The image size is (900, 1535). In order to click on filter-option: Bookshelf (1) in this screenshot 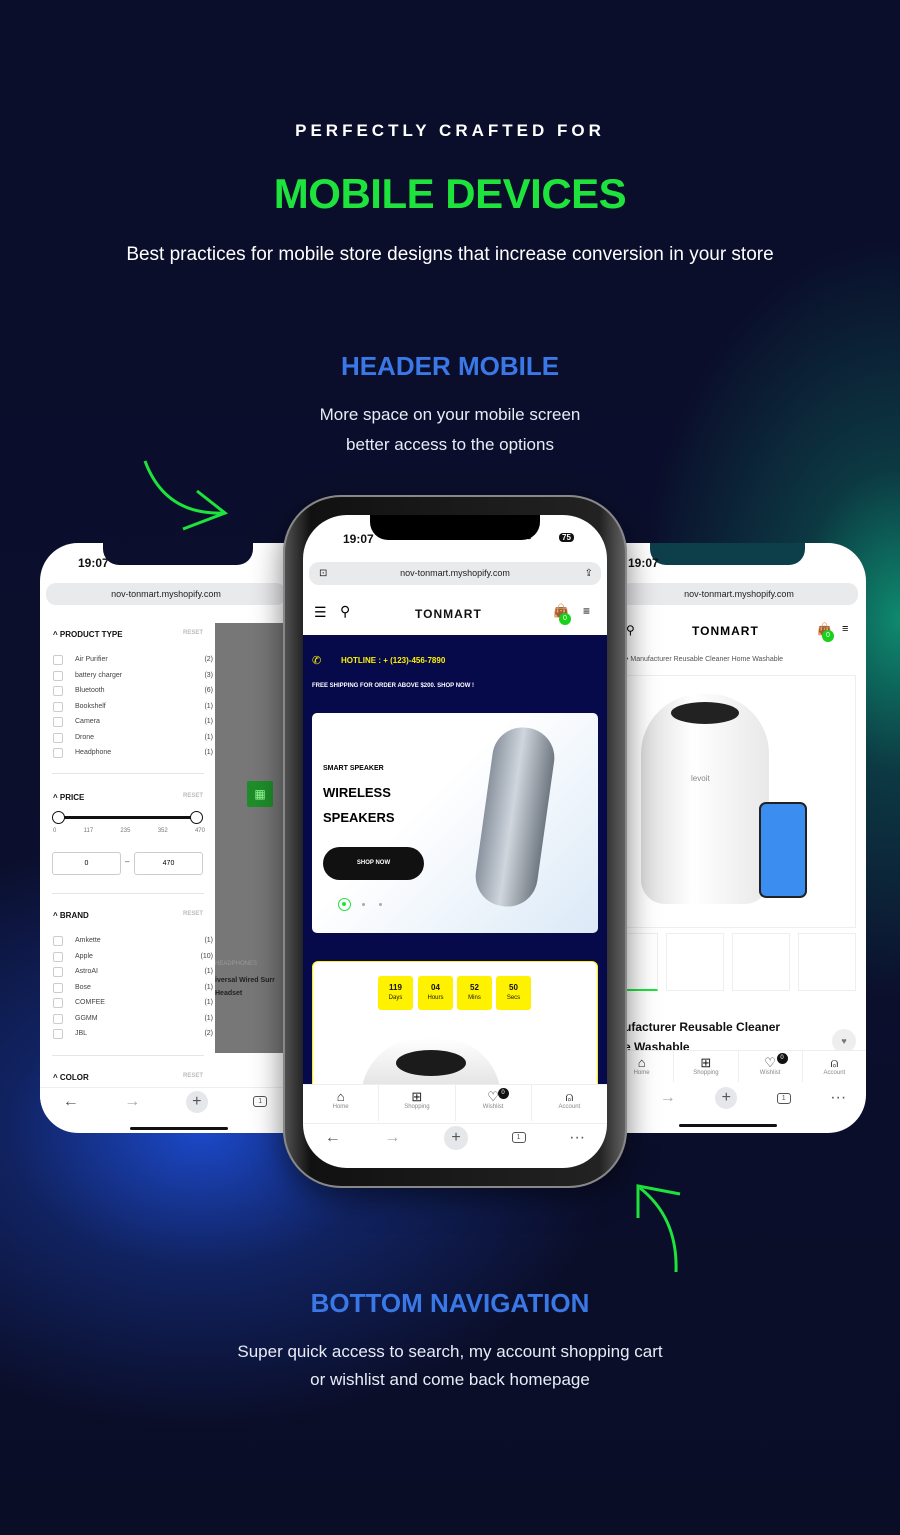, I will do `click(133, 707)`.